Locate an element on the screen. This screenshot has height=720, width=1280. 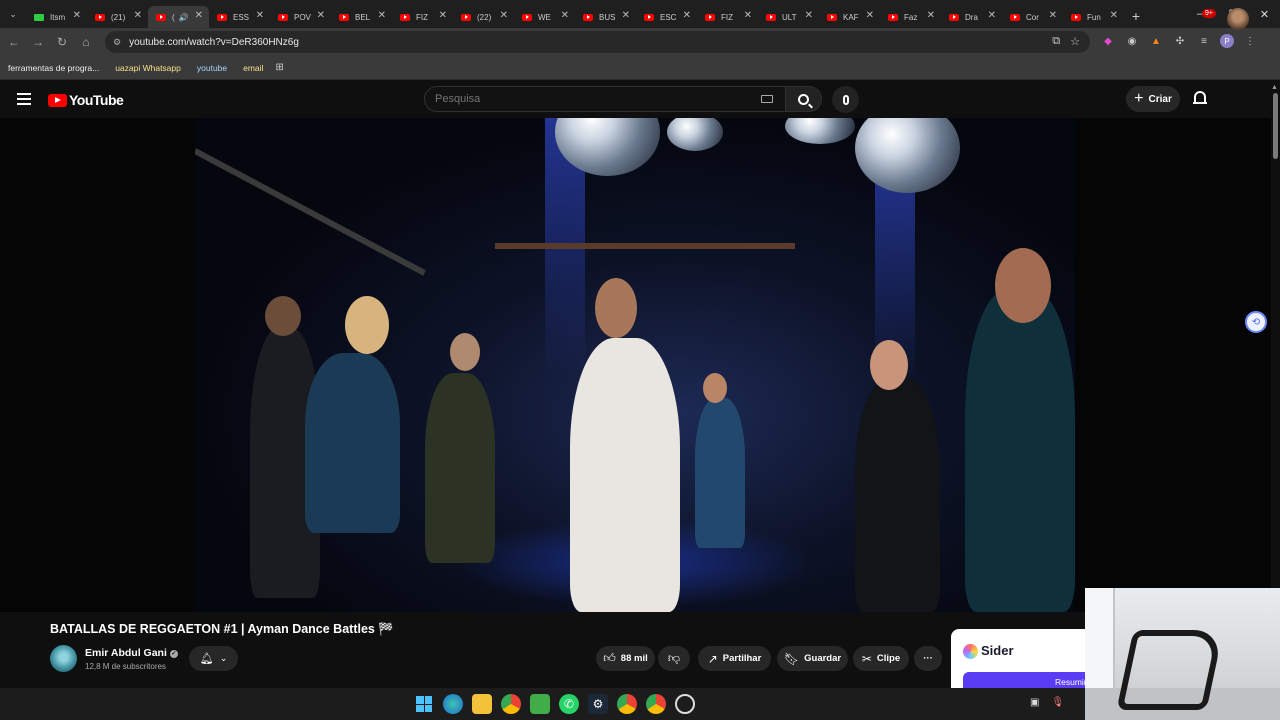
back-arrow-icon: ← is located at coordinates (14, 42).